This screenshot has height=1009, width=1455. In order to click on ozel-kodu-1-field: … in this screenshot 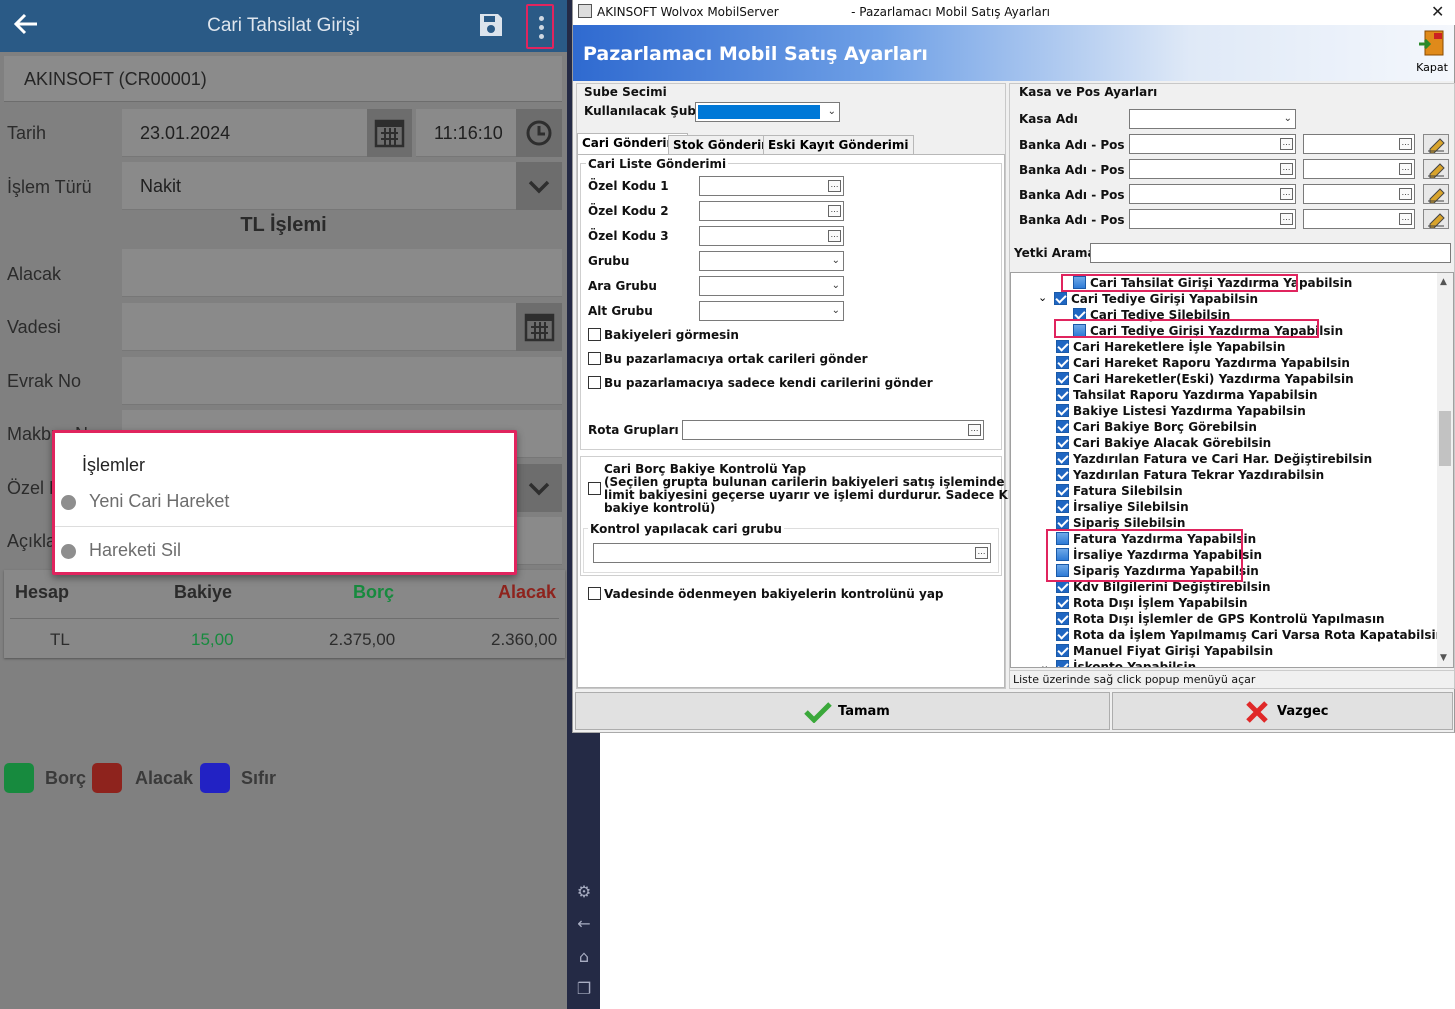, I will do `click(771, 186)`.